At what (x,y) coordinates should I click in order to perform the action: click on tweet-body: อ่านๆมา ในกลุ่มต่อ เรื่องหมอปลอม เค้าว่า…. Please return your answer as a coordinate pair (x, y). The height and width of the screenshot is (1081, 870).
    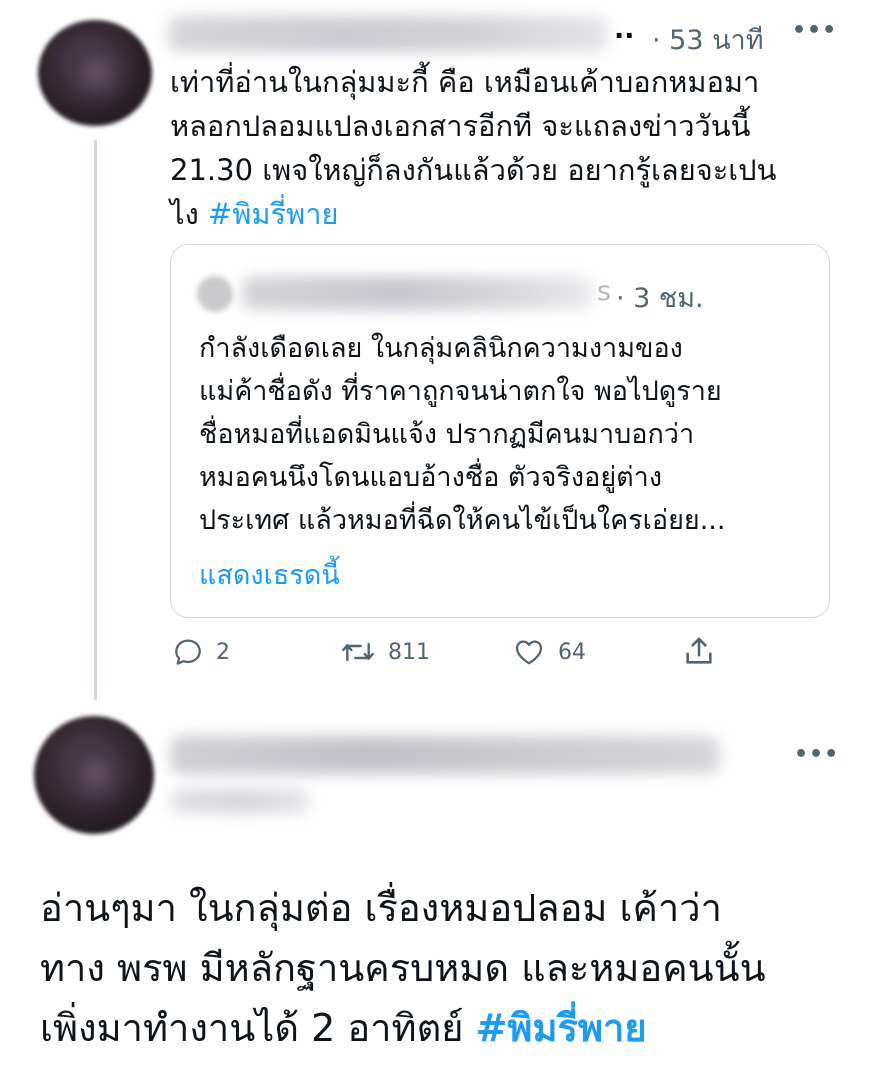
    Looking at the image, I should click on (403, 968).